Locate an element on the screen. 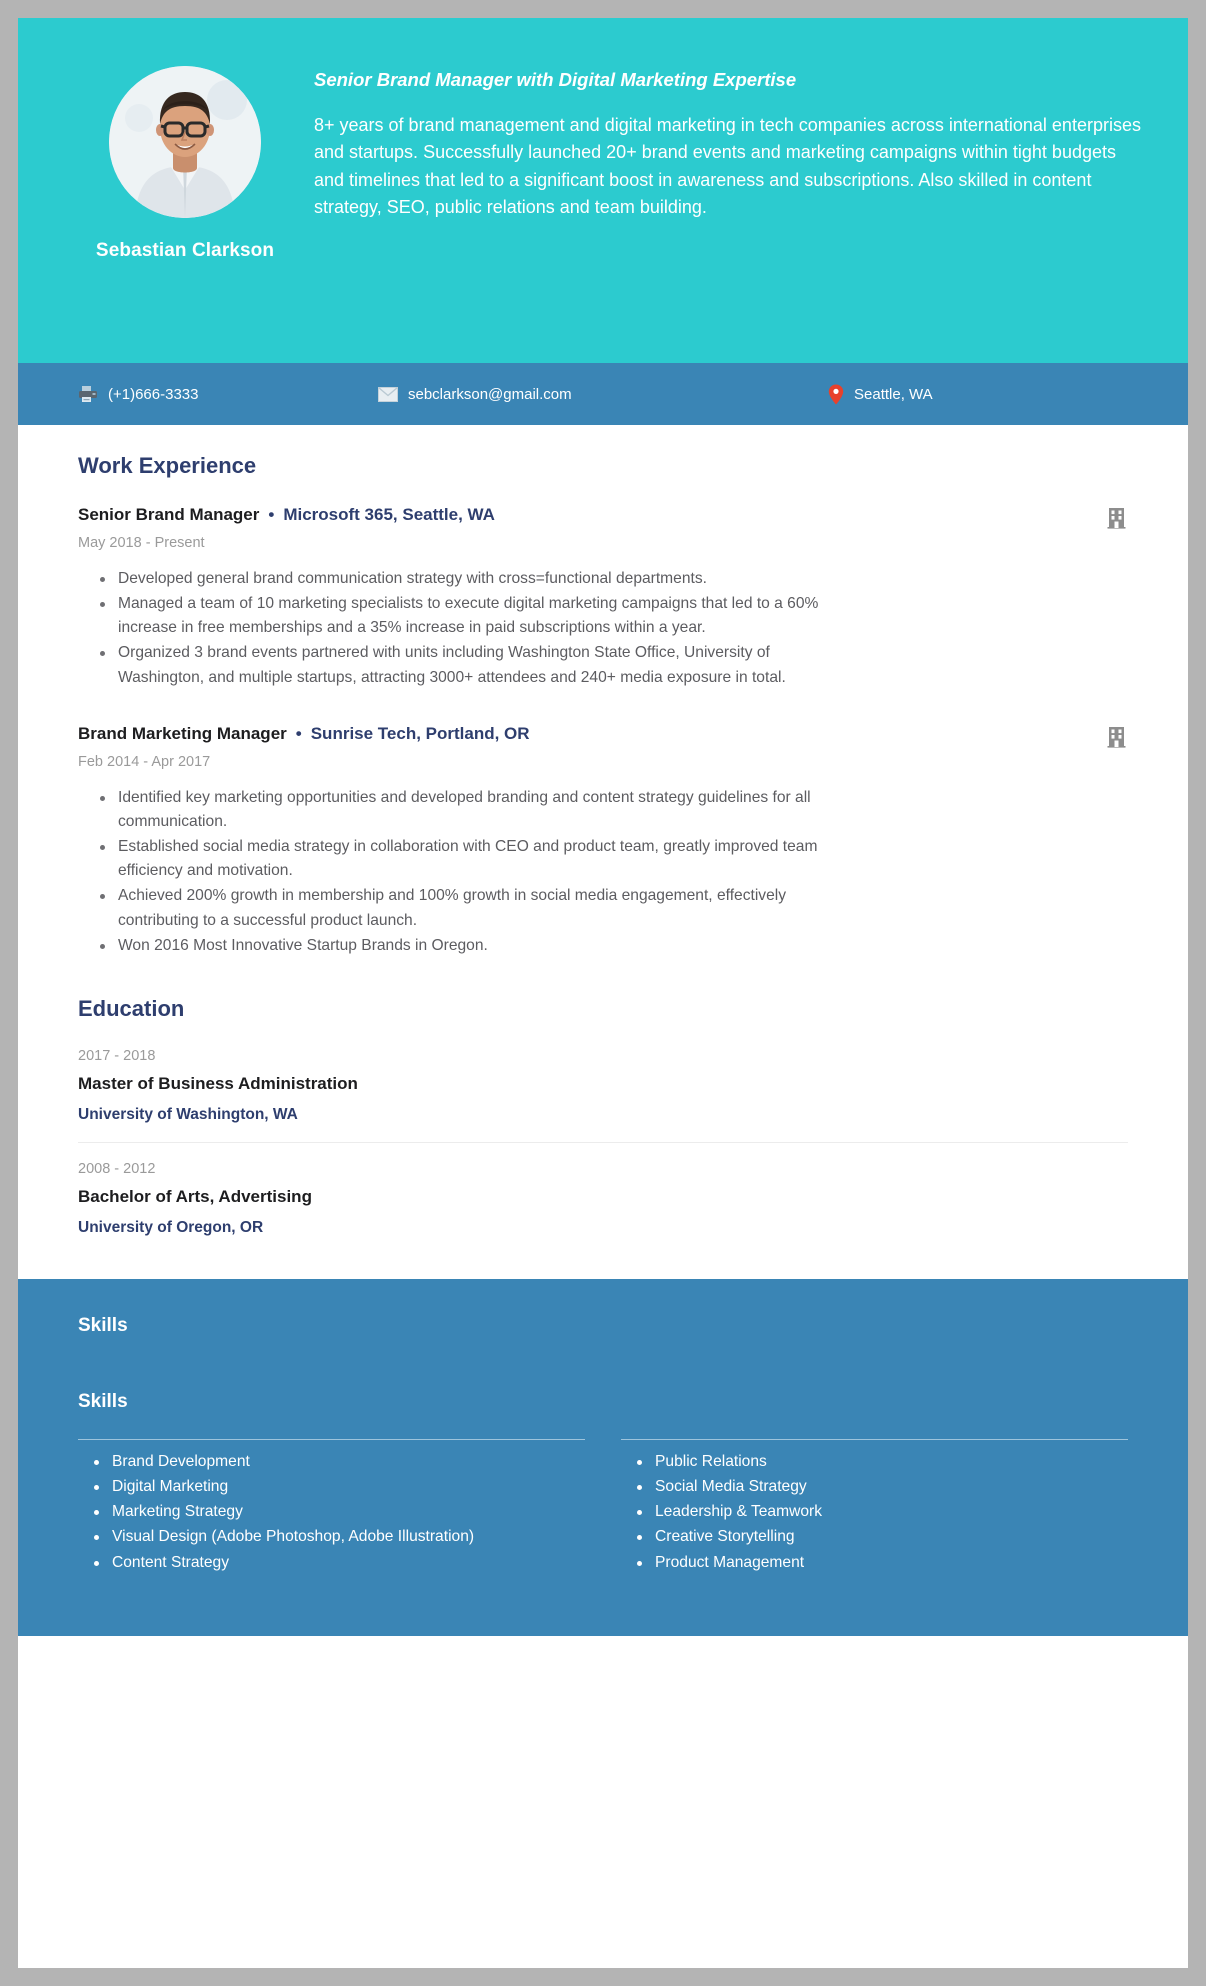  work-section-title: Work Experience is located at coordinates (167, 465).